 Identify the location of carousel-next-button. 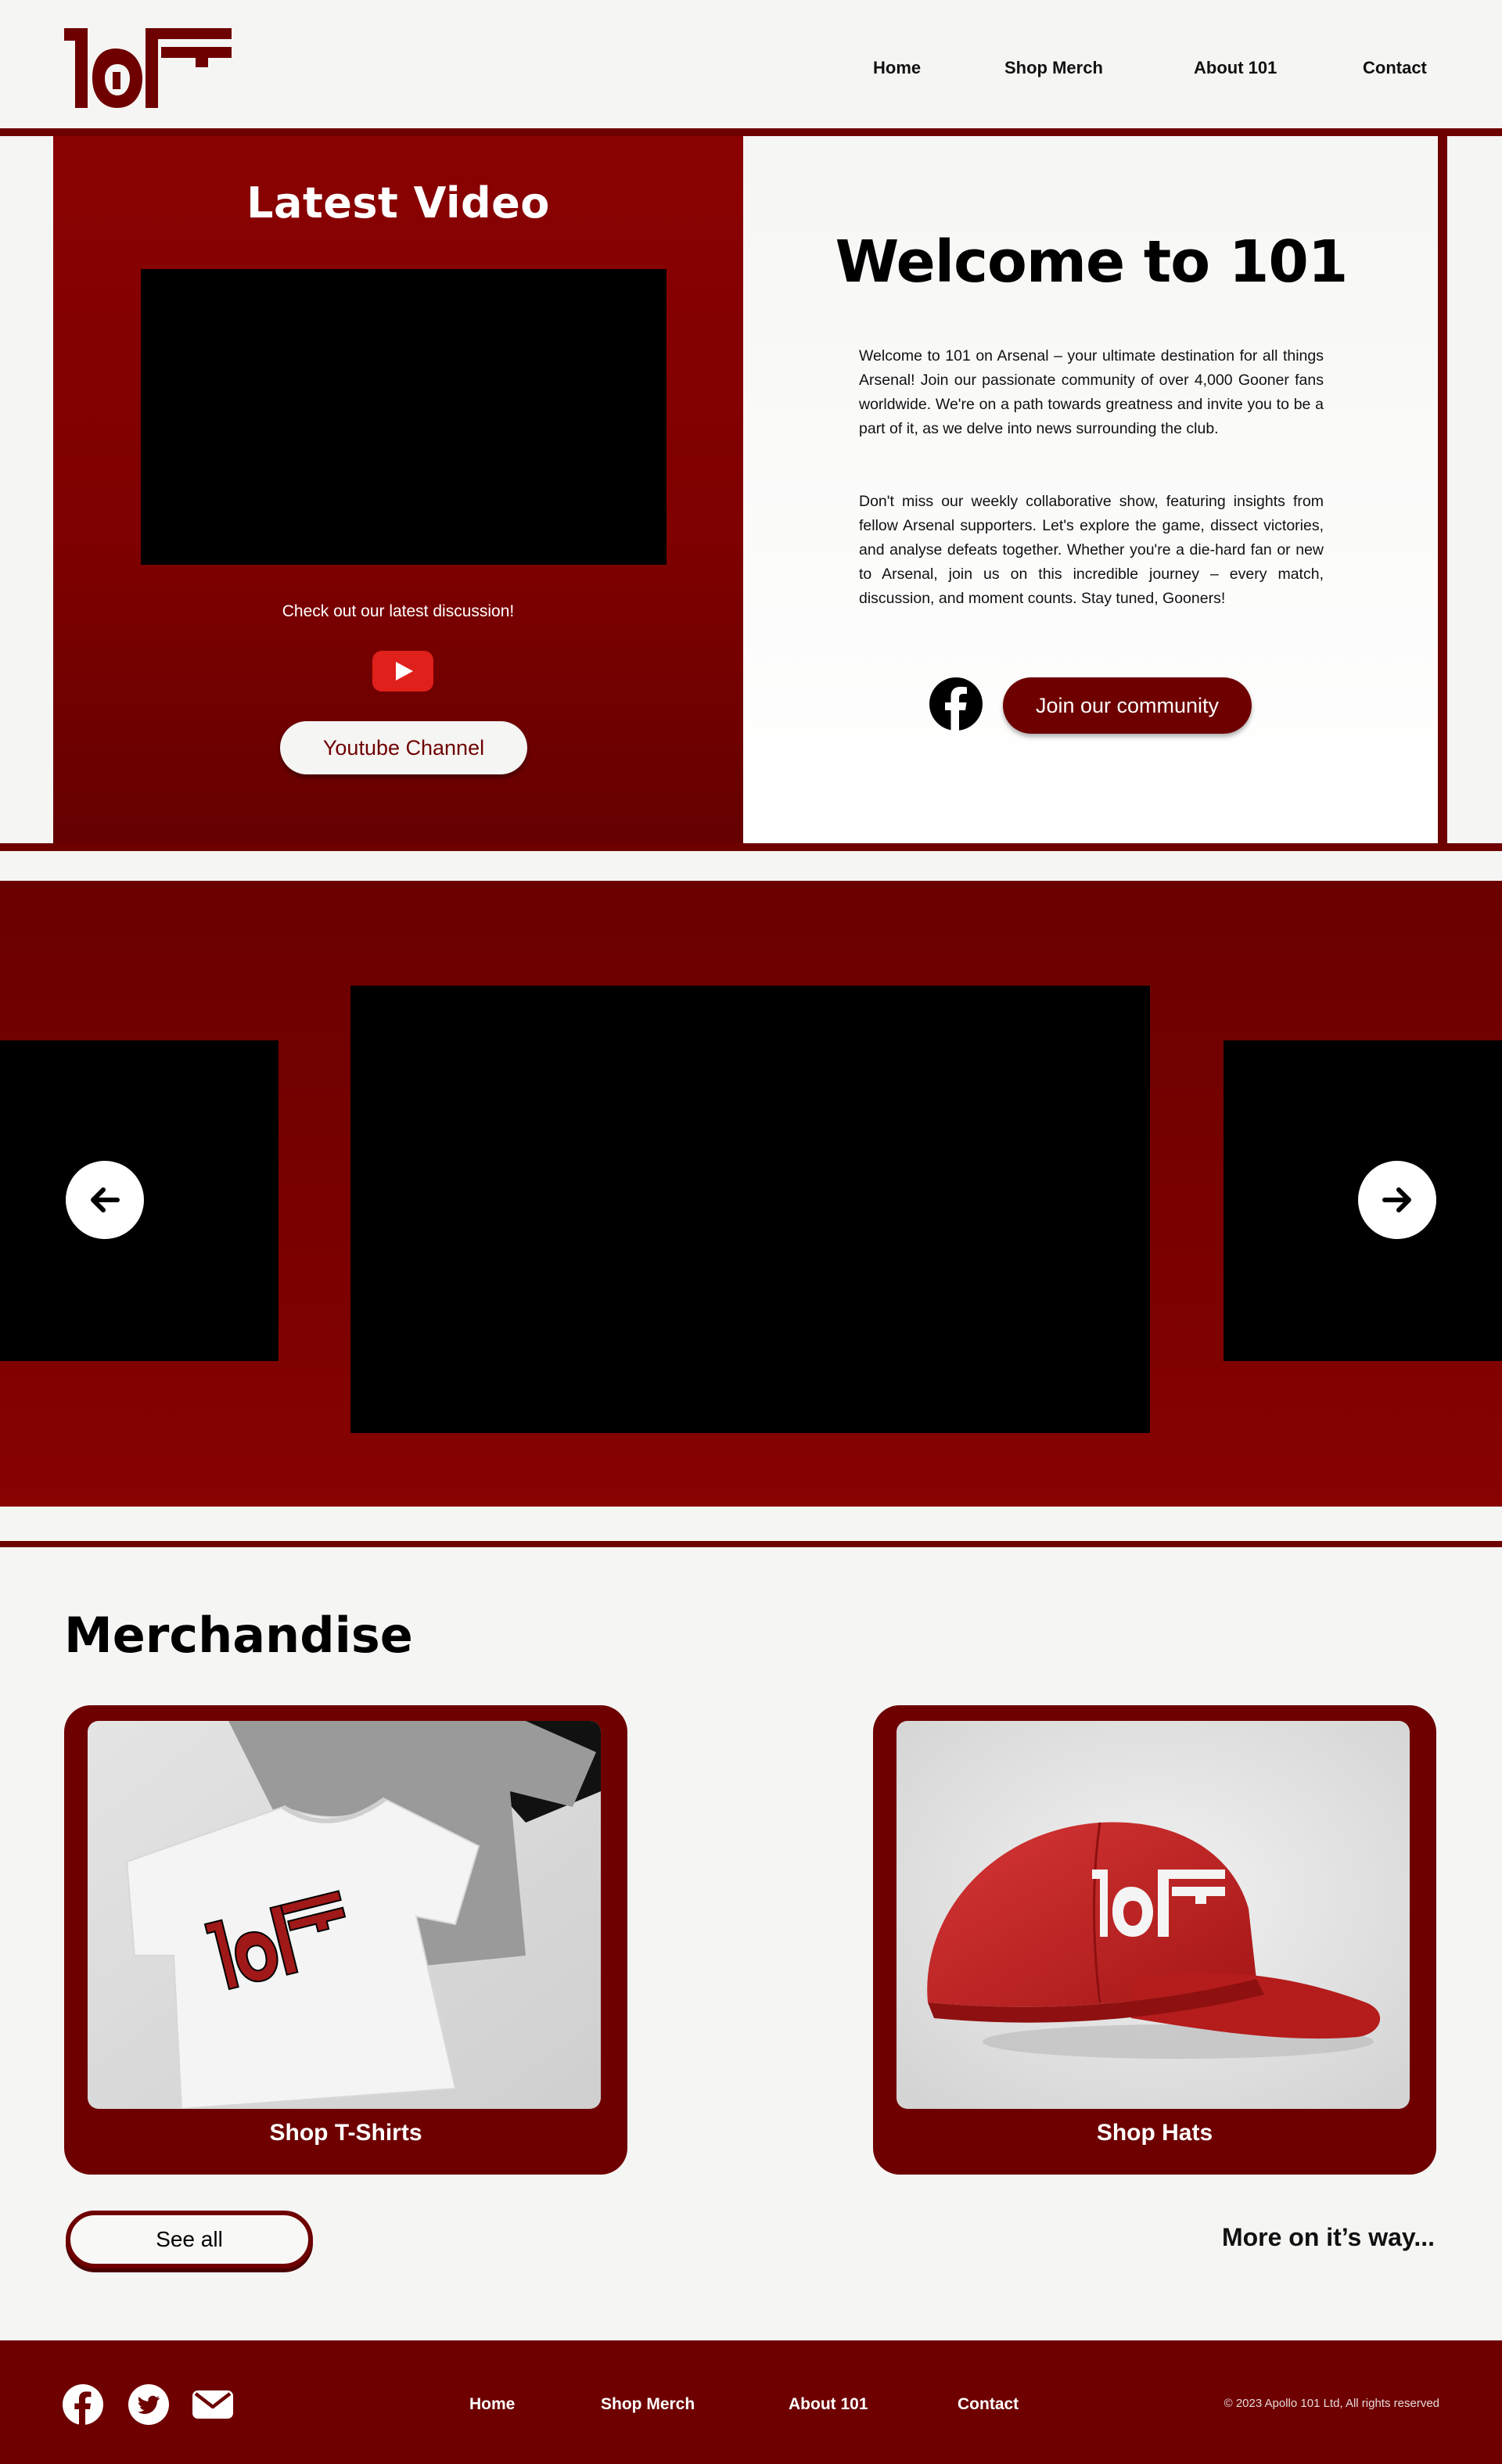
(1397, 1200).